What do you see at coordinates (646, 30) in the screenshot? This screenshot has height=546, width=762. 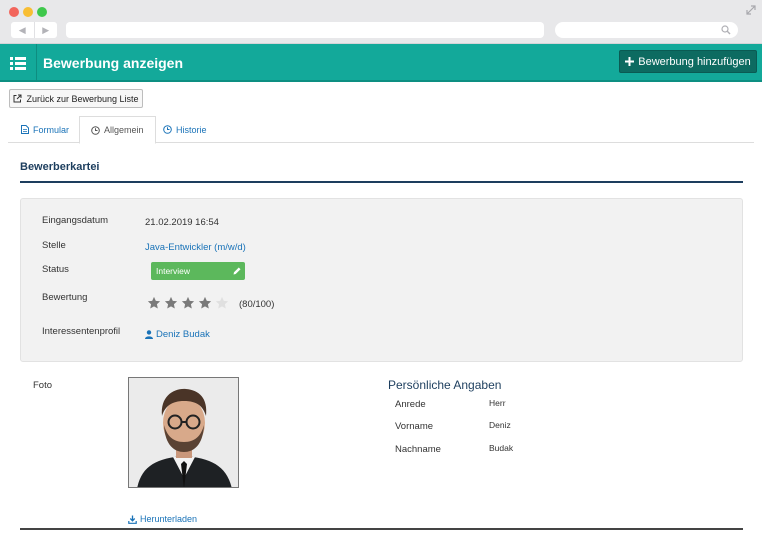 I see `browser-search-bar` at bounding box center [646, 30].